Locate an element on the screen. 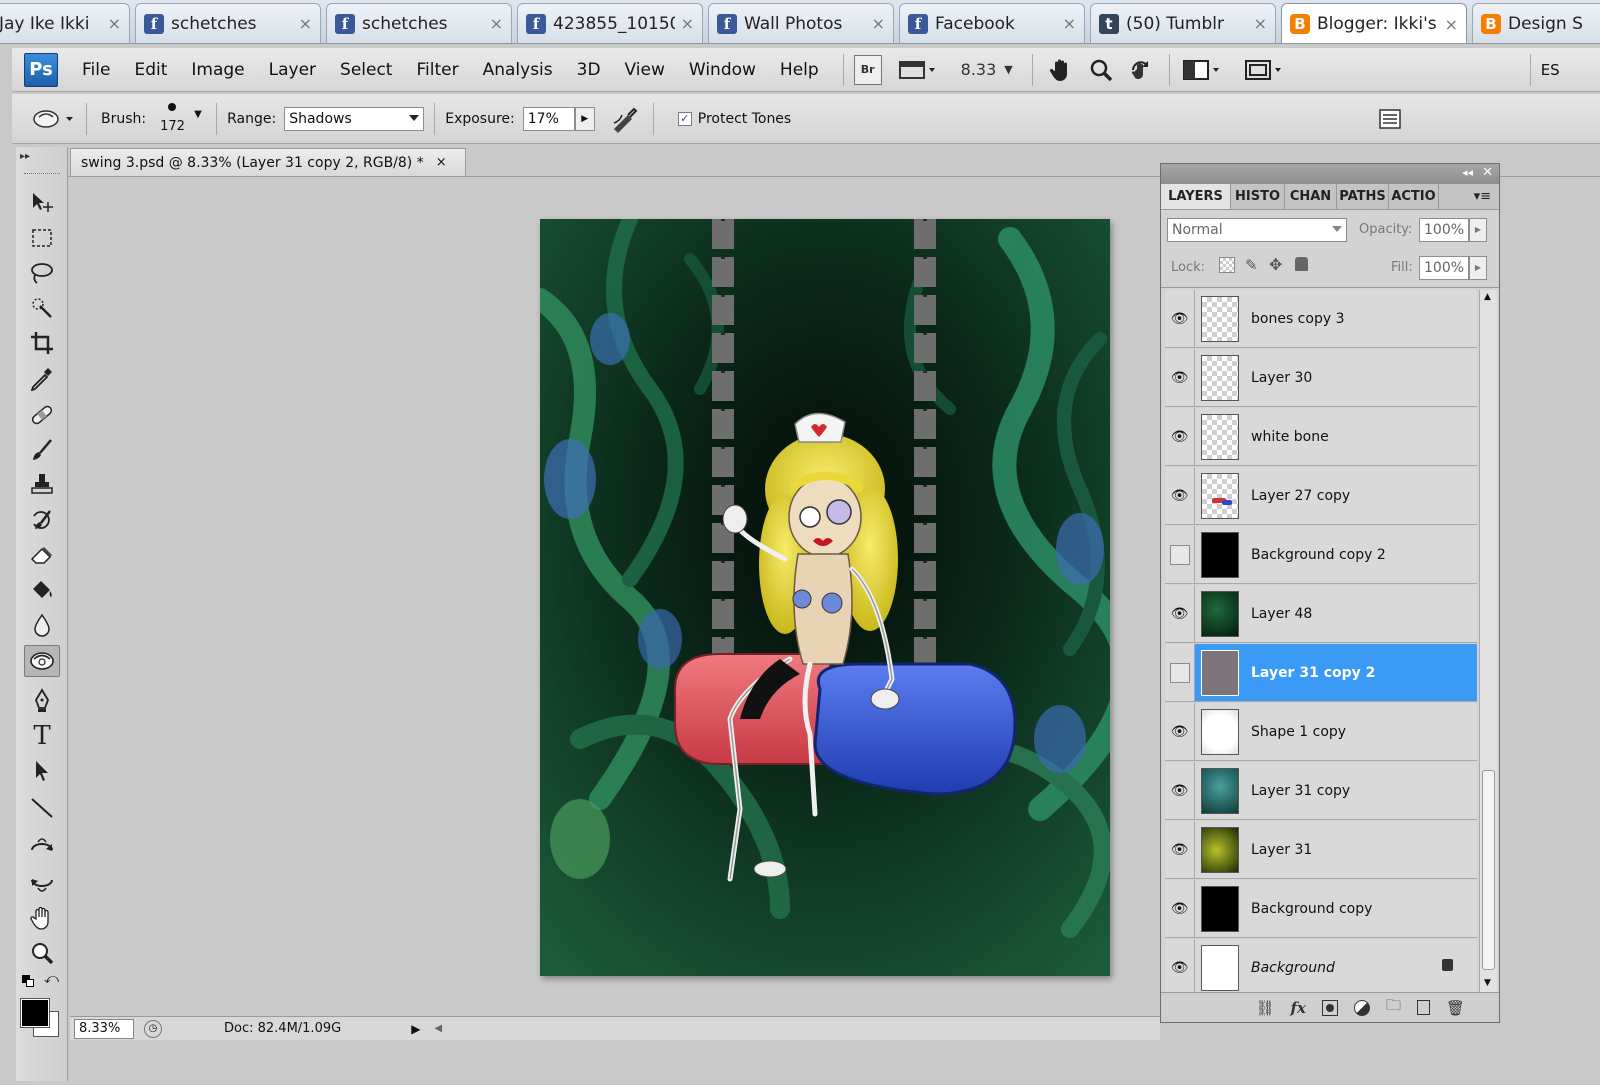  protect-tones-checkbox: ✓ is located at coordinates (684, 118).